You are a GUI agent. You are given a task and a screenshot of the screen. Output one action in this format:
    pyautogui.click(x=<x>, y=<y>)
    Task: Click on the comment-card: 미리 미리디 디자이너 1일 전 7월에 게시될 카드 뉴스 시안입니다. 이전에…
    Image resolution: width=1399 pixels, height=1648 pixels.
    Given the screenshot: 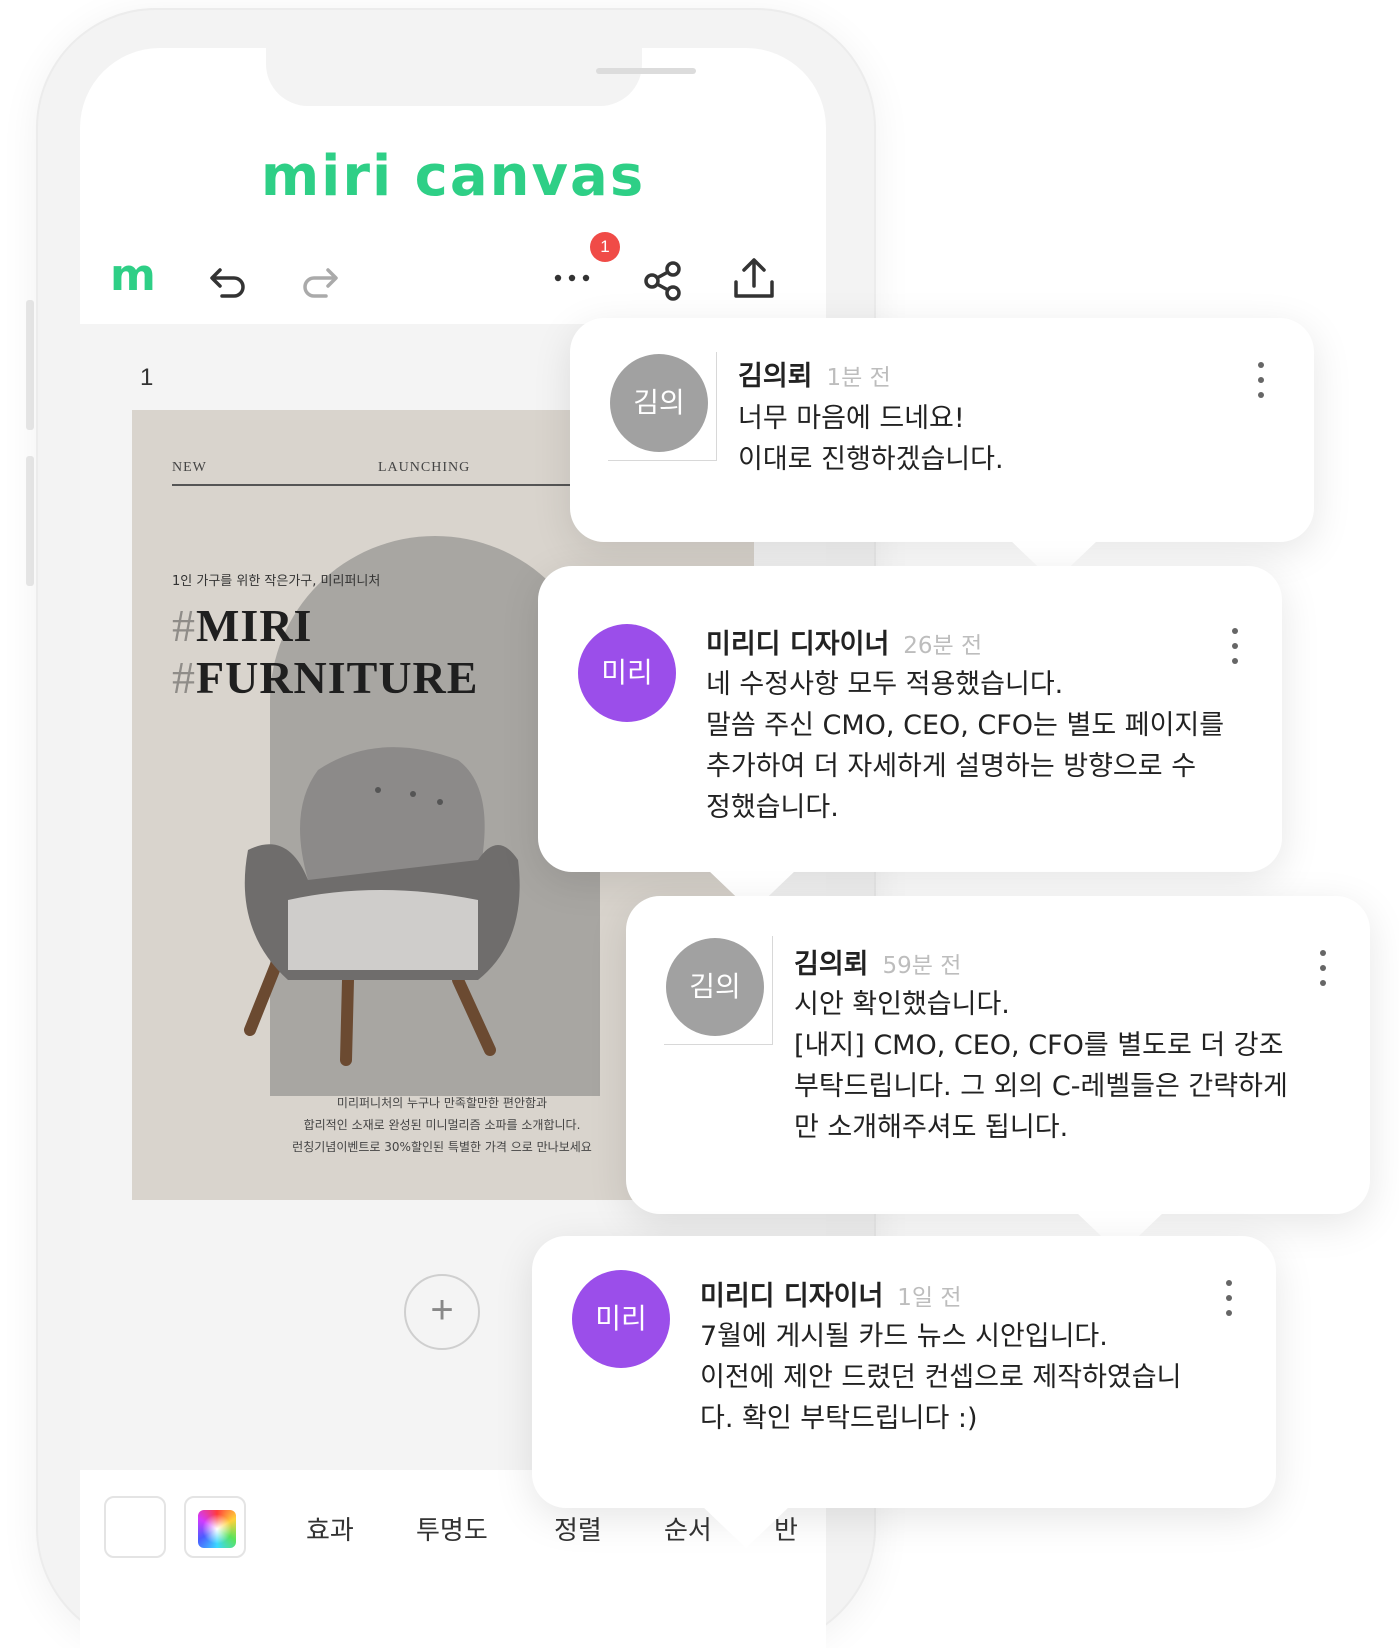 What is the action you would take?
    pyautogui.click(x=904, y=1392)
    